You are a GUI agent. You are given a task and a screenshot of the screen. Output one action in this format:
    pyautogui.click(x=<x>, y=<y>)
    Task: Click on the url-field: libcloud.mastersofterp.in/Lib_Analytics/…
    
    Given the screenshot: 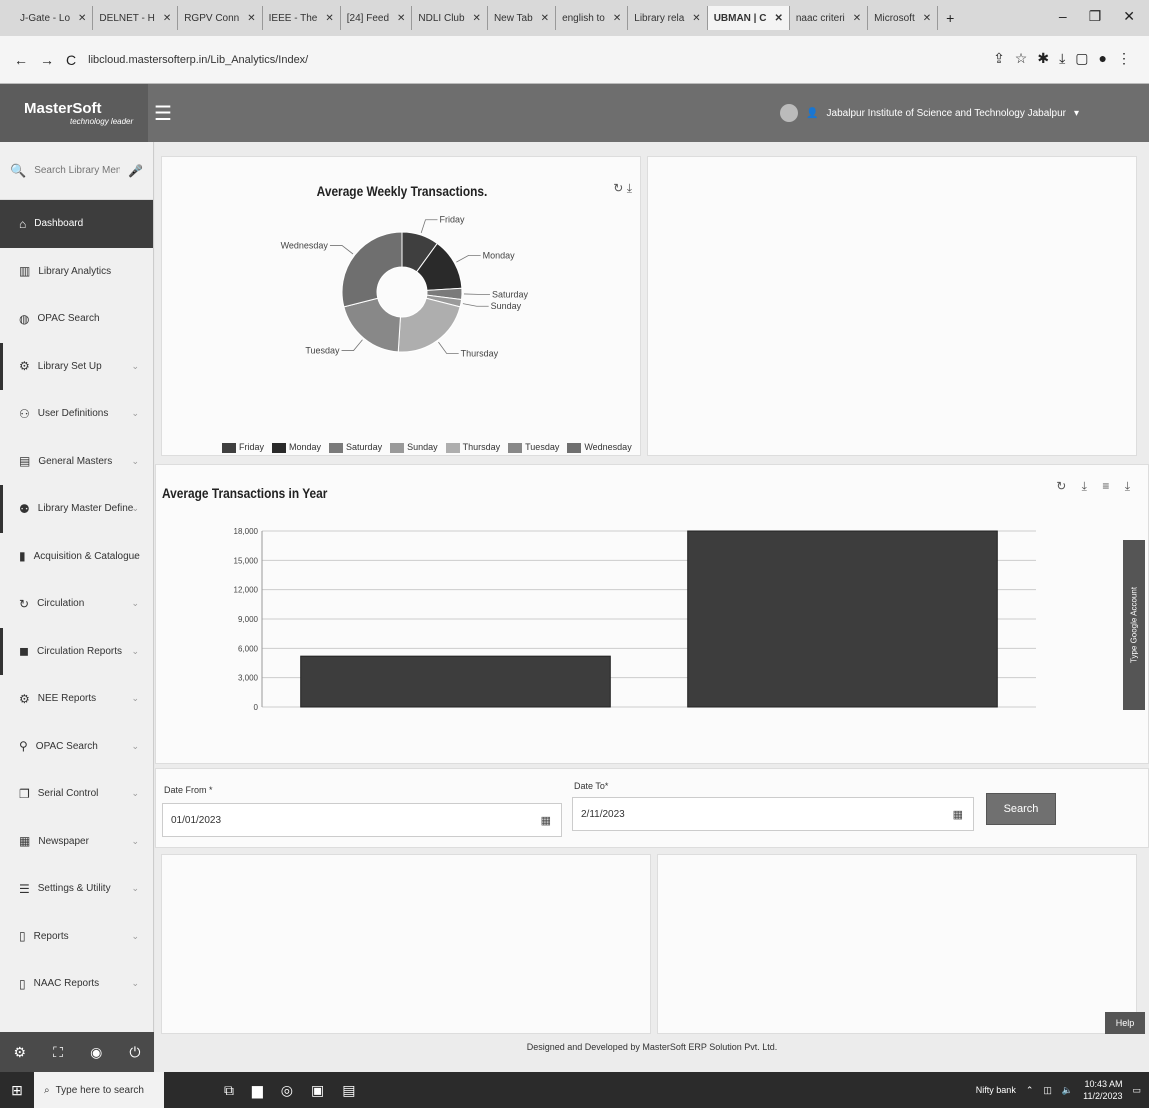 What is the action you would take?
    pyautogui.click(x=198, y=60)
    